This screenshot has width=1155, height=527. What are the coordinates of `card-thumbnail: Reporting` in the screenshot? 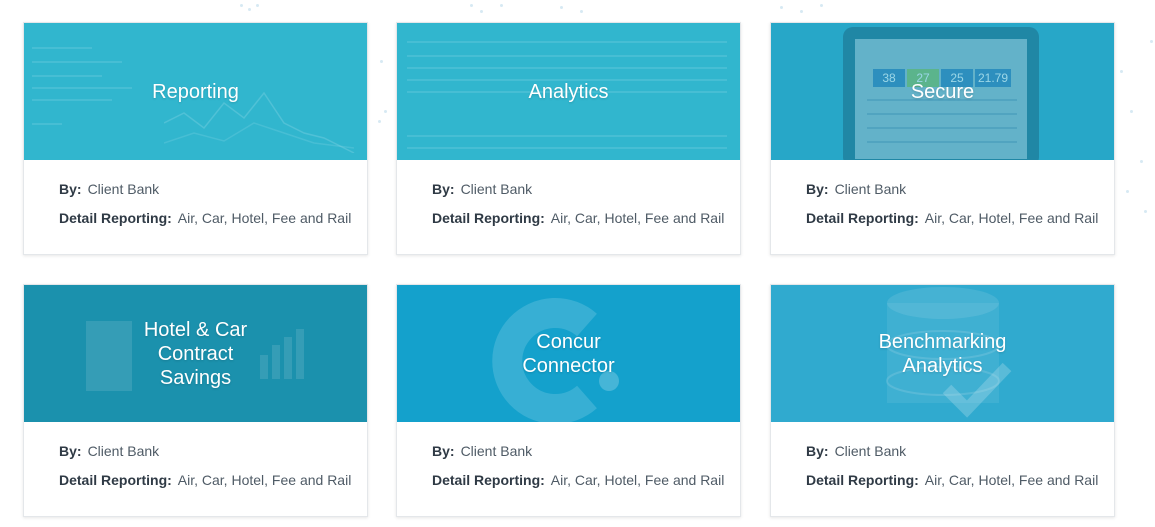 It's located at (195, 91).